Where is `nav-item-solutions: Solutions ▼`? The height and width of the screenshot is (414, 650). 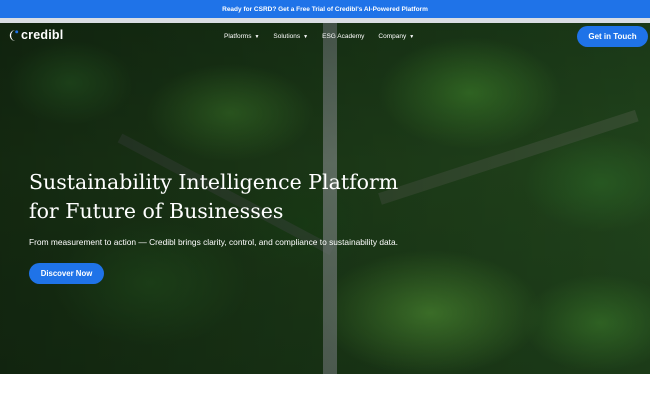
nav-item-solutions: Solutions ▼ is located at coordinates (290, 36).